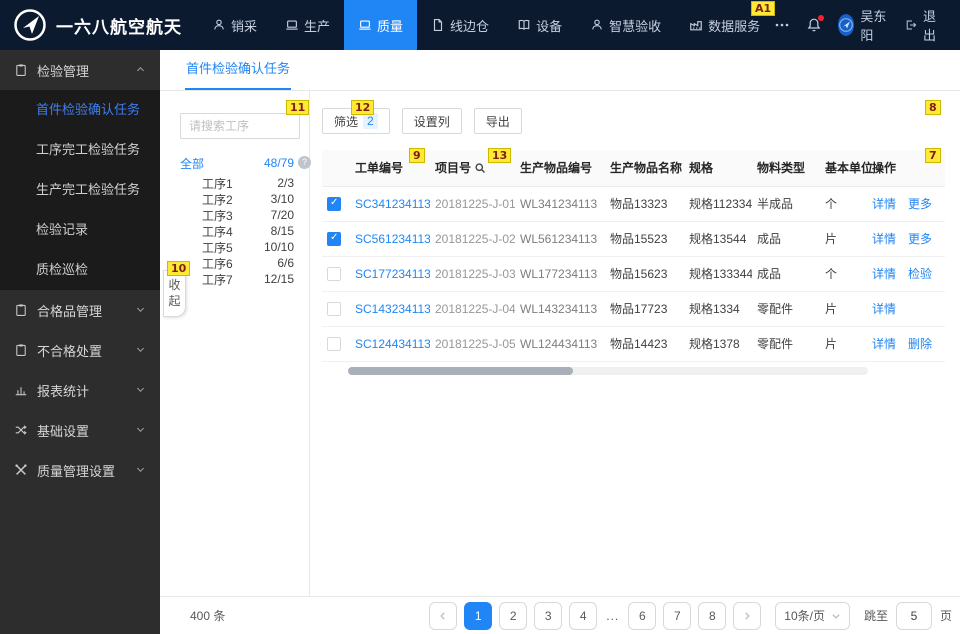 Image resolution: width=960 pixels, height=634 pixels. What do you see at coordinates (237, 263) in the screenshot?
I see `process-item: 工序6 6/6` at bounding box center [237, 263].